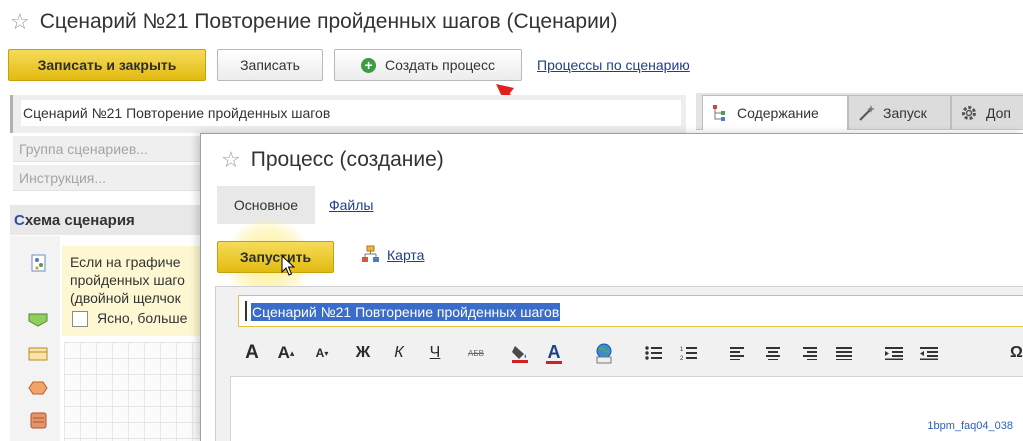 This screenshot has height=441, width=1023. I want to click on bold-button: Ж, so click(363, 353).